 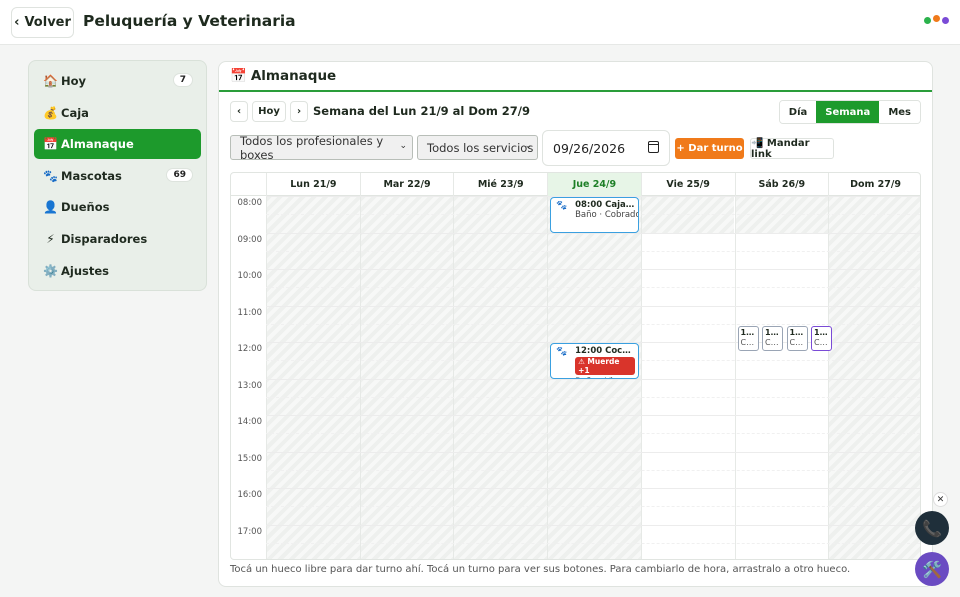 I want to click on status-dot-green, so click(x=927, y=20).